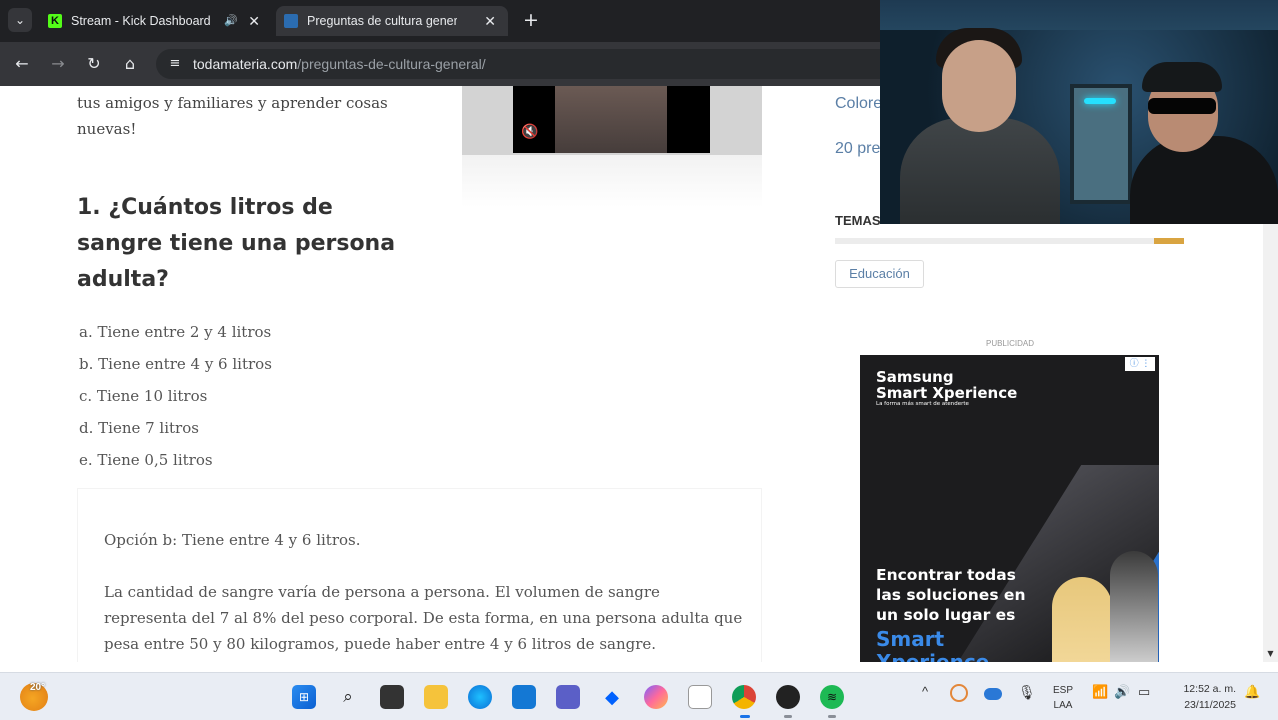 The height and width of the screenshot is (720, 1278). I want to click on webcam-person-left-body, so click(980, 171).